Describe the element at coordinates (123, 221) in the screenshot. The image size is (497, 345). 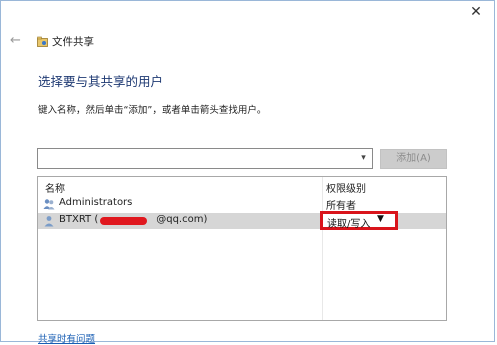
I see `redaction-mark` at that location.